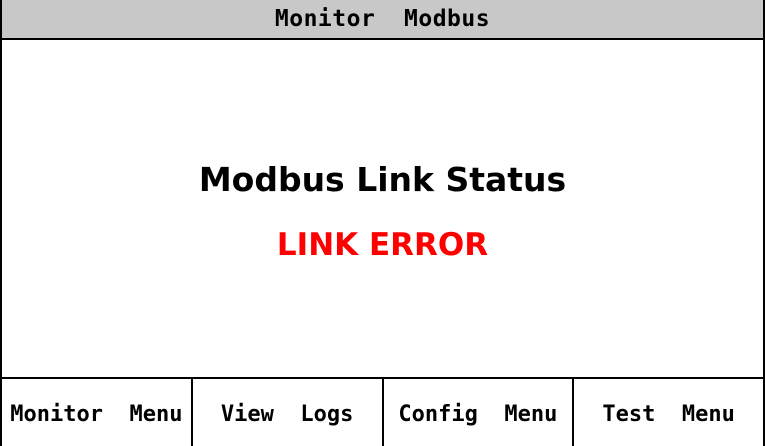 The image size is (765, 446). Describe the element at coordinates (479, 412) in the screenshot. I see `config-menu-button: Config Menu` at that location.